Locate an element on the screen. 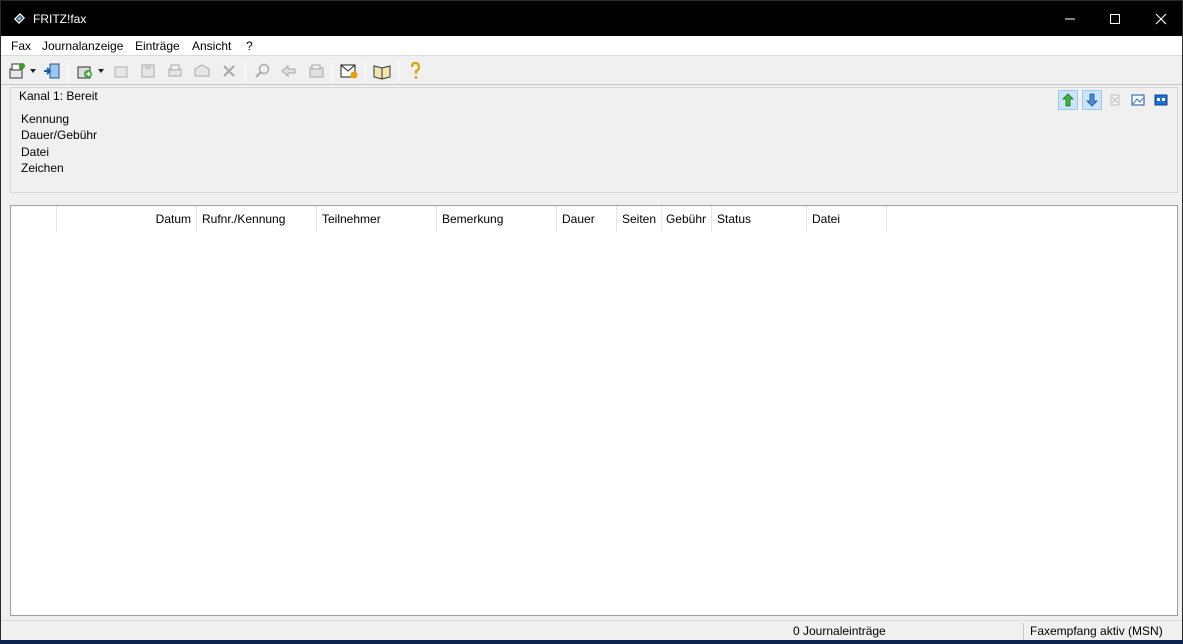 The image size is (1183, 644). send-dropdown-icon is located at coordinates (101, 71).